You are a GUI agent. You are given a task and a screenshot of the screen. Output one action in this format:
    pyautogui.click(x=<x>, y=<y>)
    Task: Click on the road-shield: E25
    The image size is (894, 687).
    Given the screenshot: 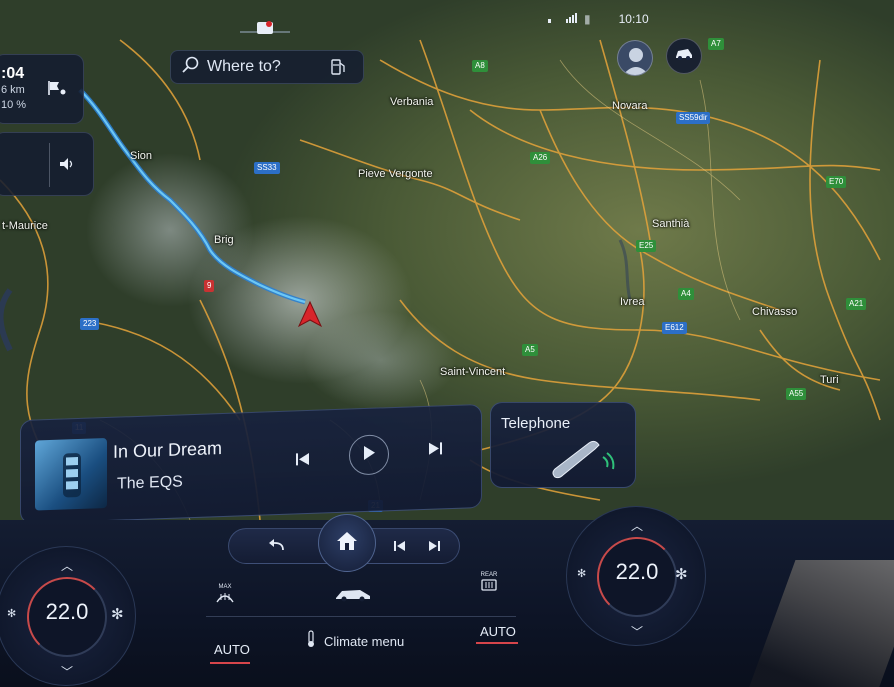 What is the action you would take?
    pyautogui.click(x=646, y=246)
    